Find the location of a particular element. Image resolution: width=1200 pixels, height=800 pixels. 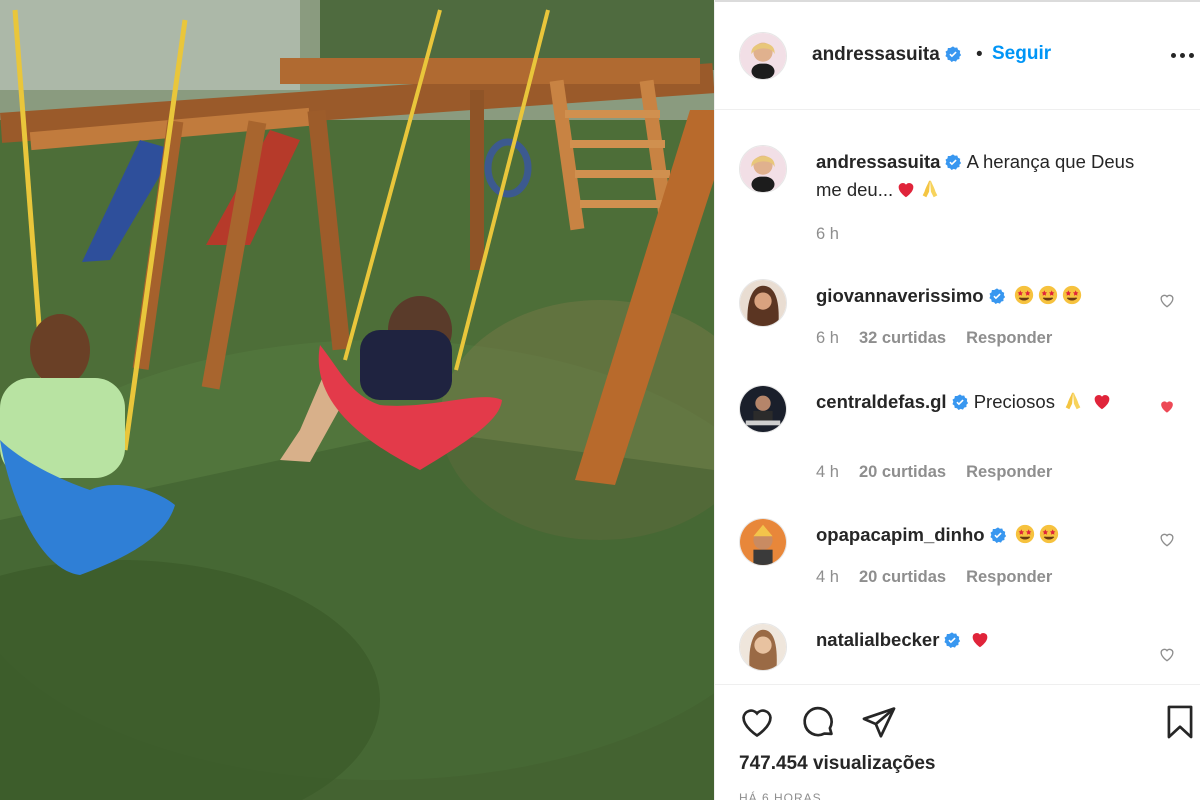

caption-avatar is located at coordinates (763, 169).